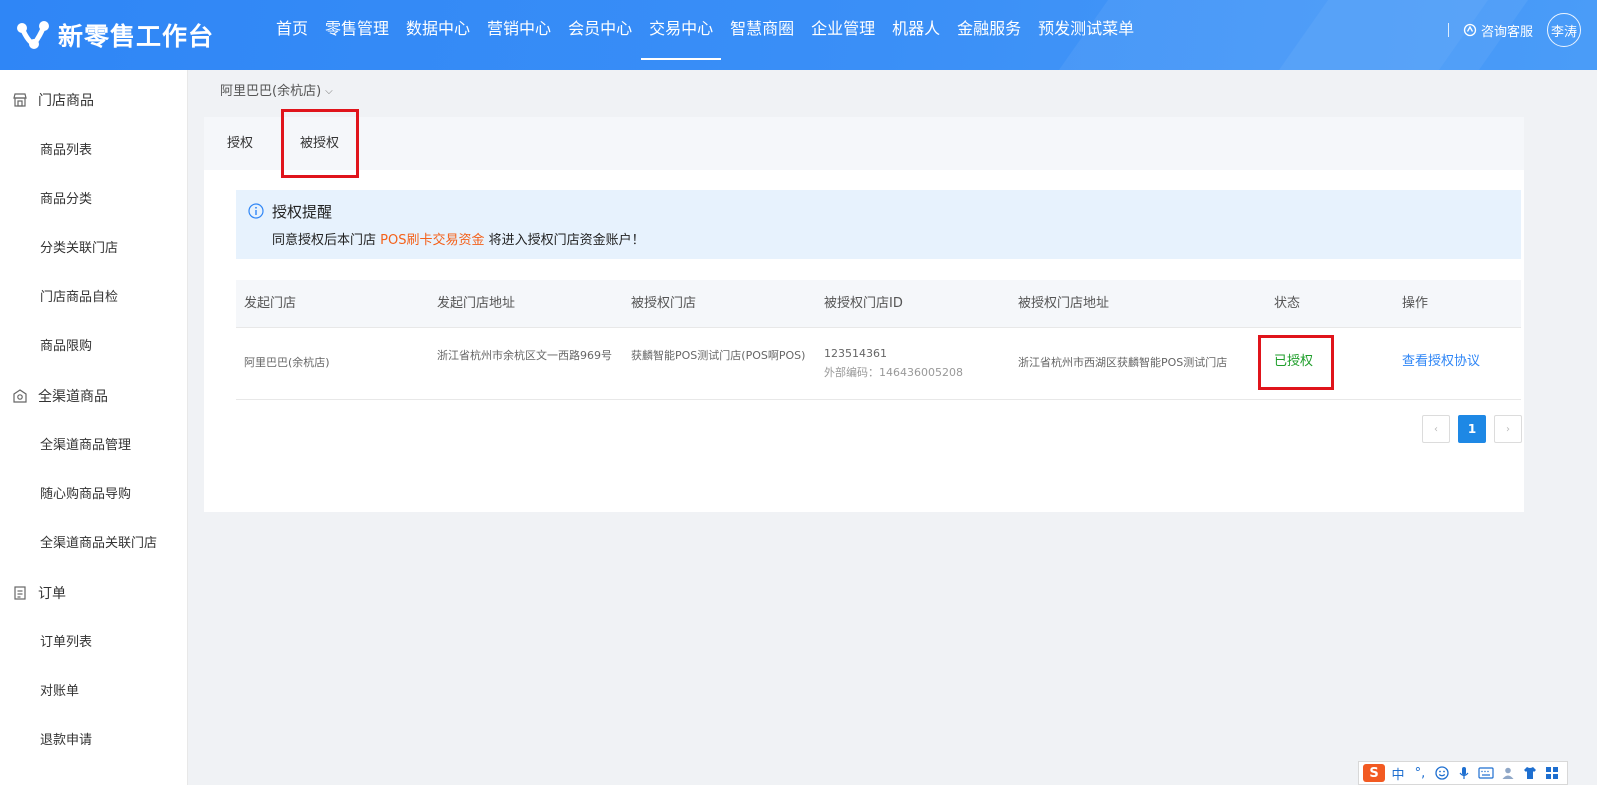 The image size is (1597, 785). I want to click on sidebar-item-omni-goods: 全渠道商品管理, so click(85, 446).